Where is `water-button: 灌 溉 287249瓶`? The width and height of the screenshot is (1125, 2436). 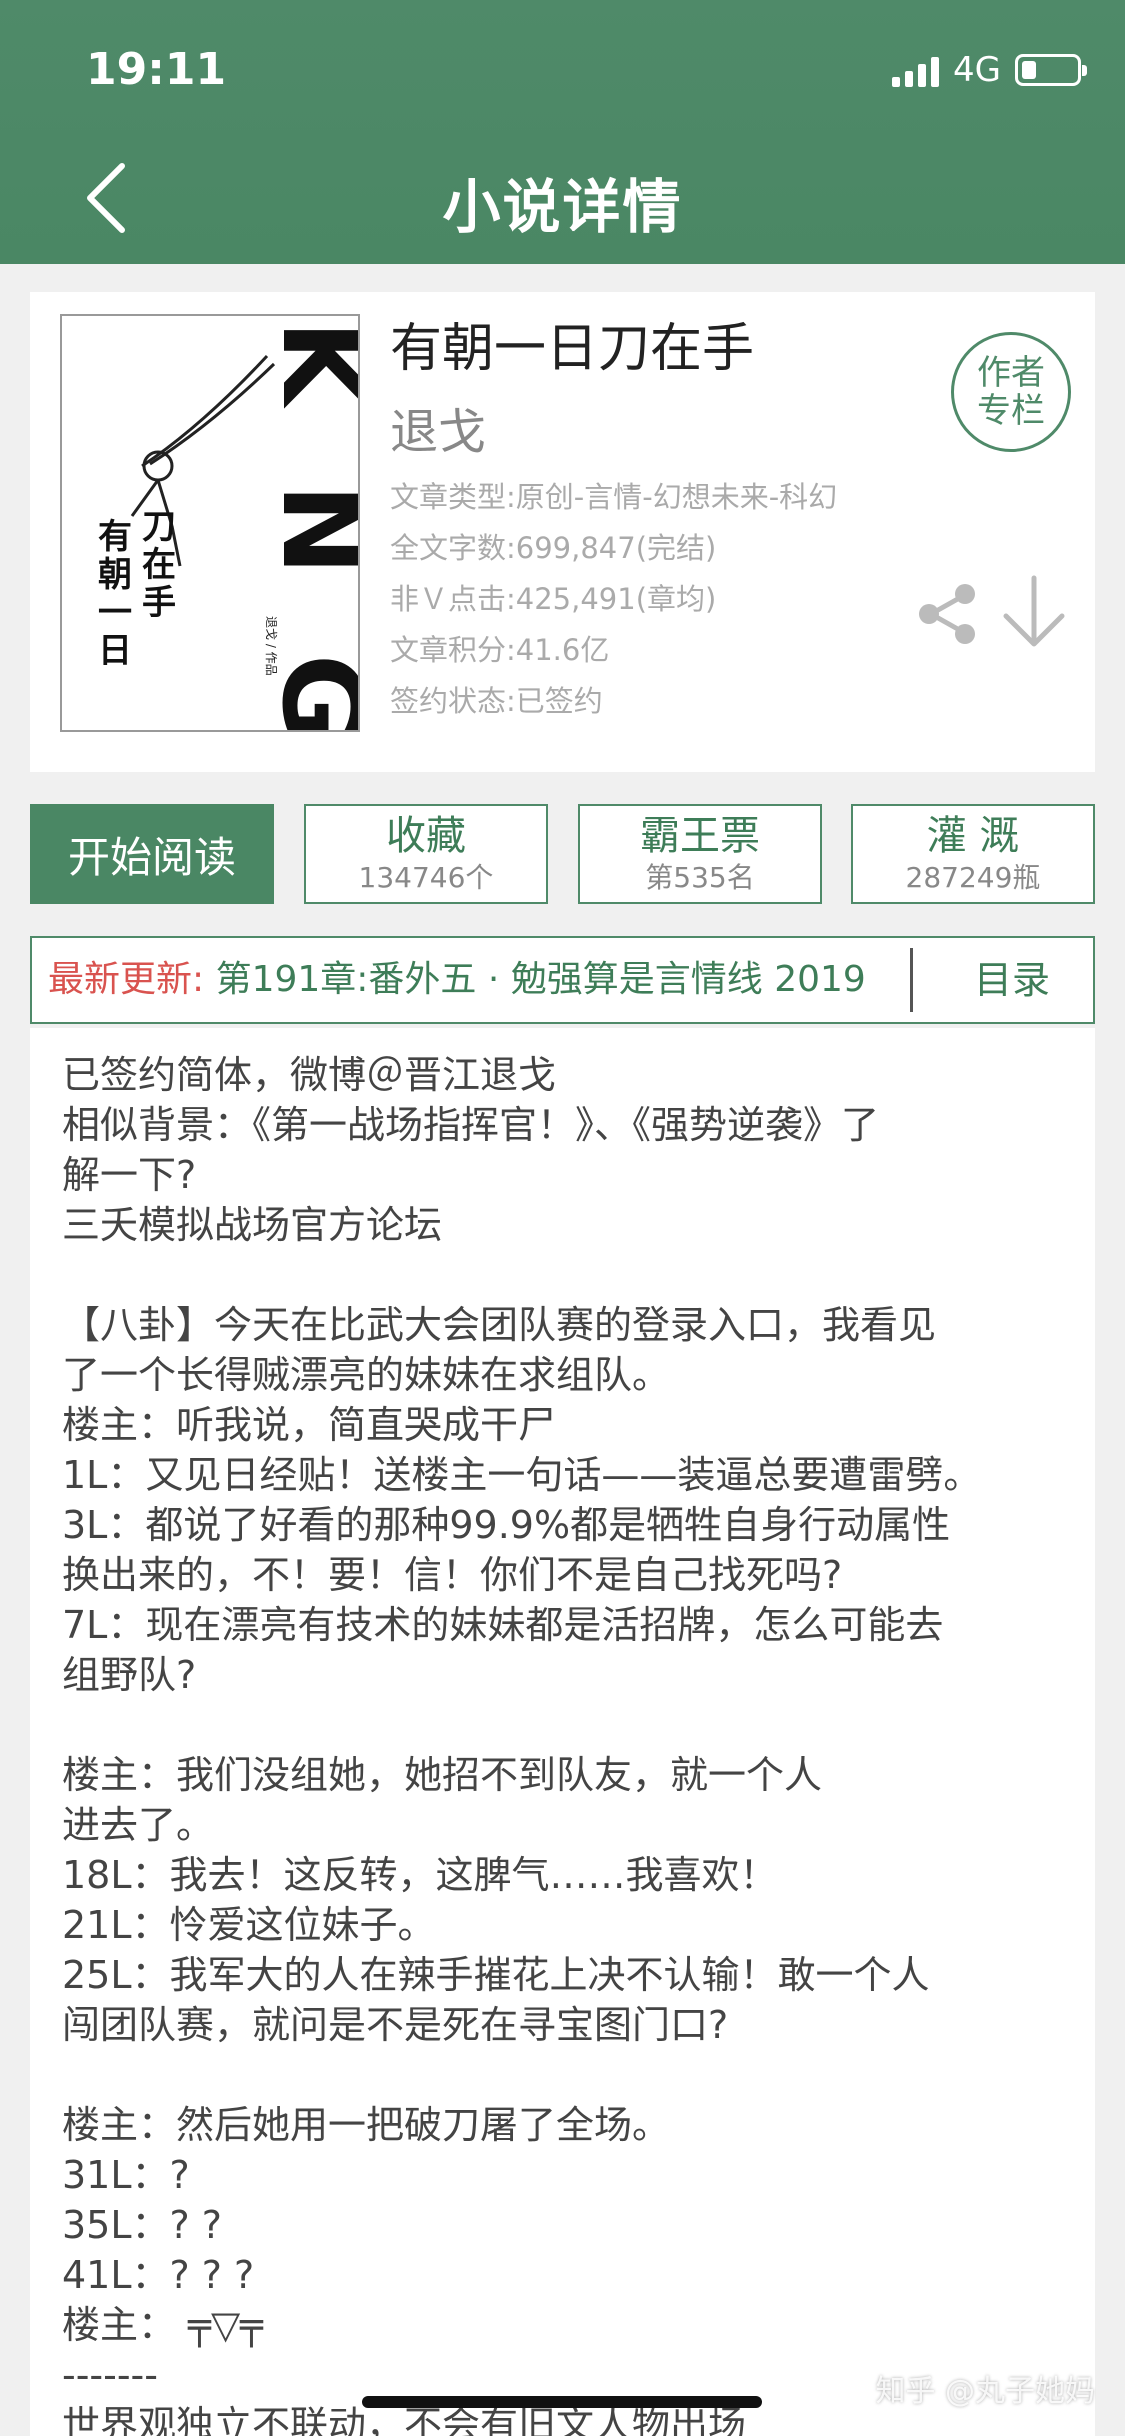 water-button: 灌 溉 287249瓶 is located at coordinates (973, 854).